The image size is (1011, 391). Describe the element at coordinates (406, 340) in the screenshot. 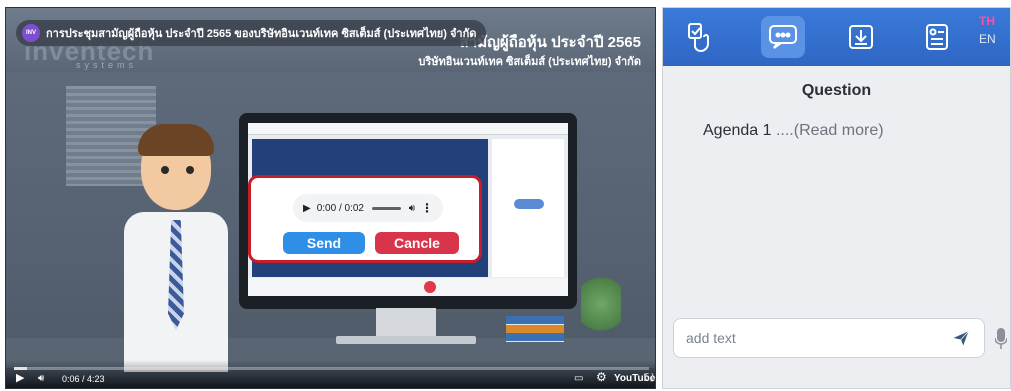

I see `monitor-base` at that location.